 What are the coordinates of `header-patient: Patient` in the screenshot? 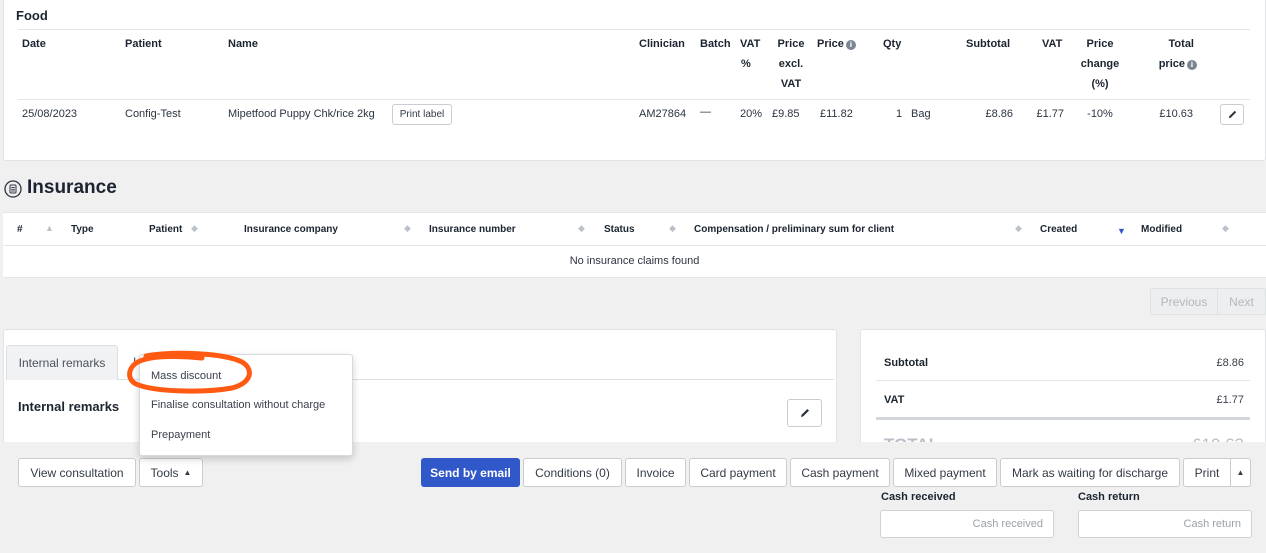 It's located at (143, 44).